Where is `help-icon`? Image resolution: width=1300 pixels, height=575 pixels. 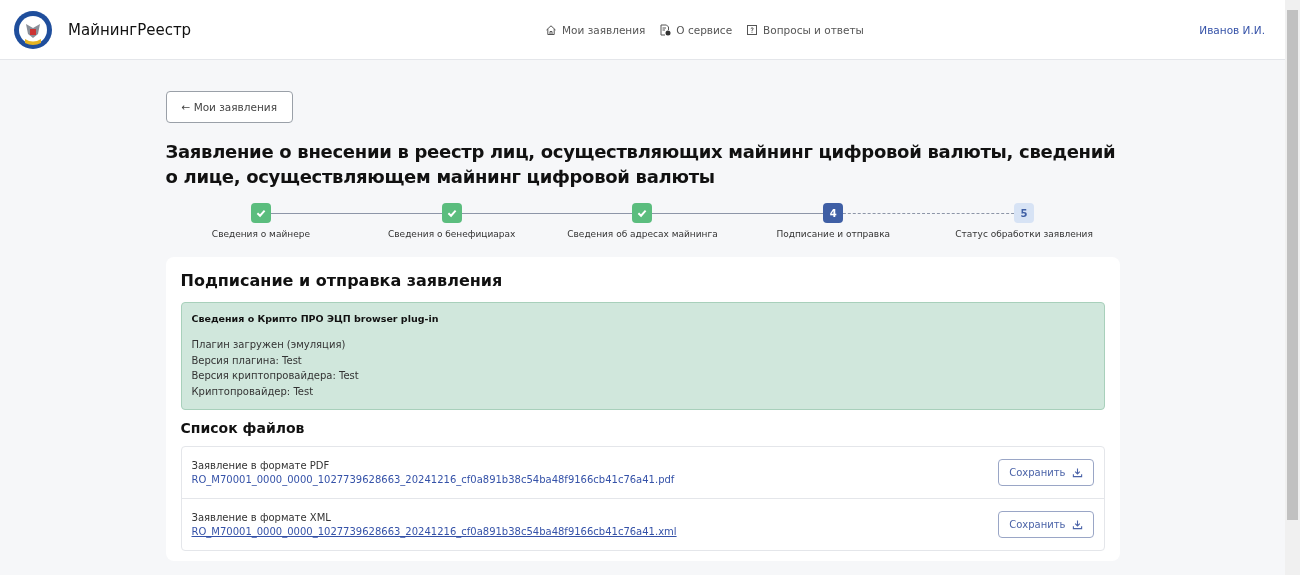 help-icon is located at coordinates (752, 29).